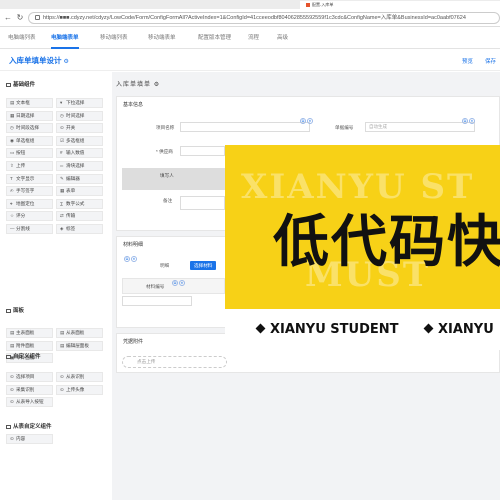  I want to click on palette-item-label: 上传头像, so click(75, 389).